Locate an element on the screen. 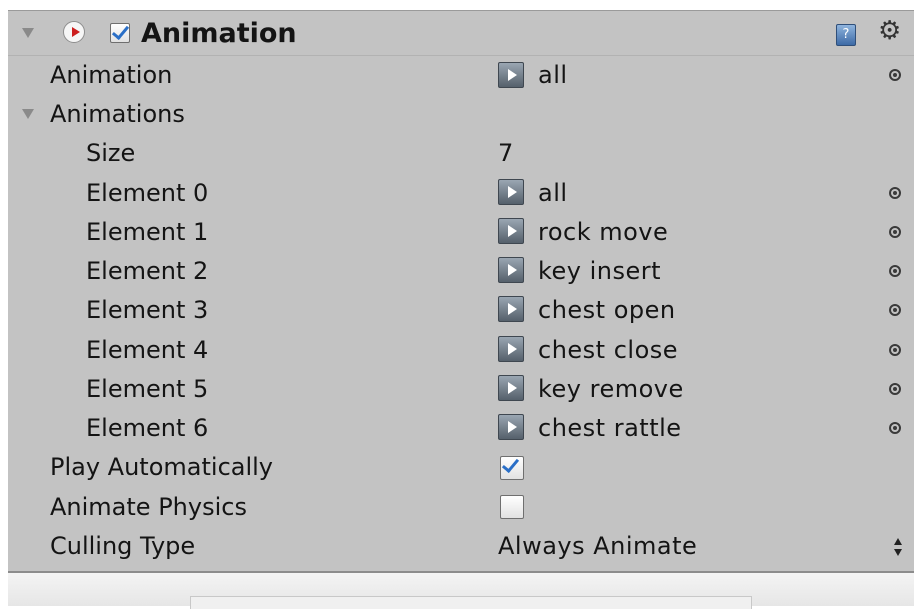 The height and width of the screenshot is (609, 916). animate-physics-checkbox is located at coordinates (512, 507).